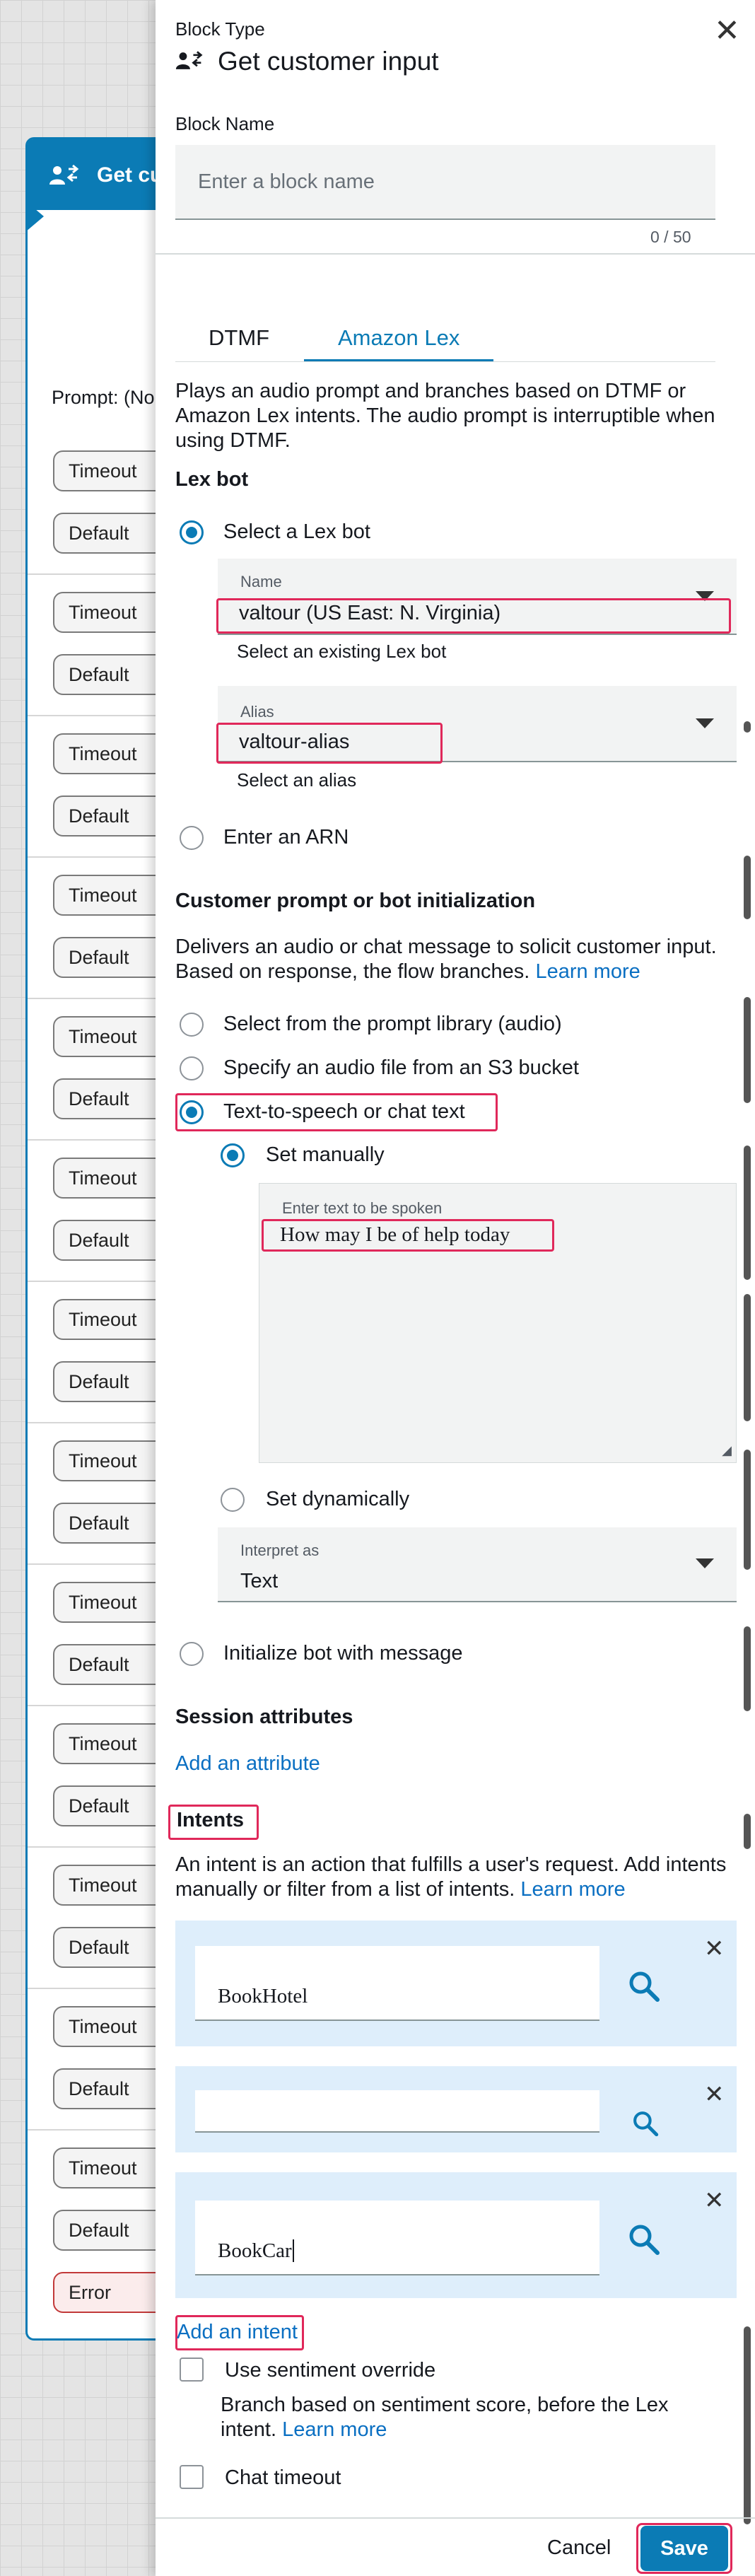 This screenshot has height=2576, width=755. I want to click on block-name-placeholder: Enter a block name, so click(286, 181).